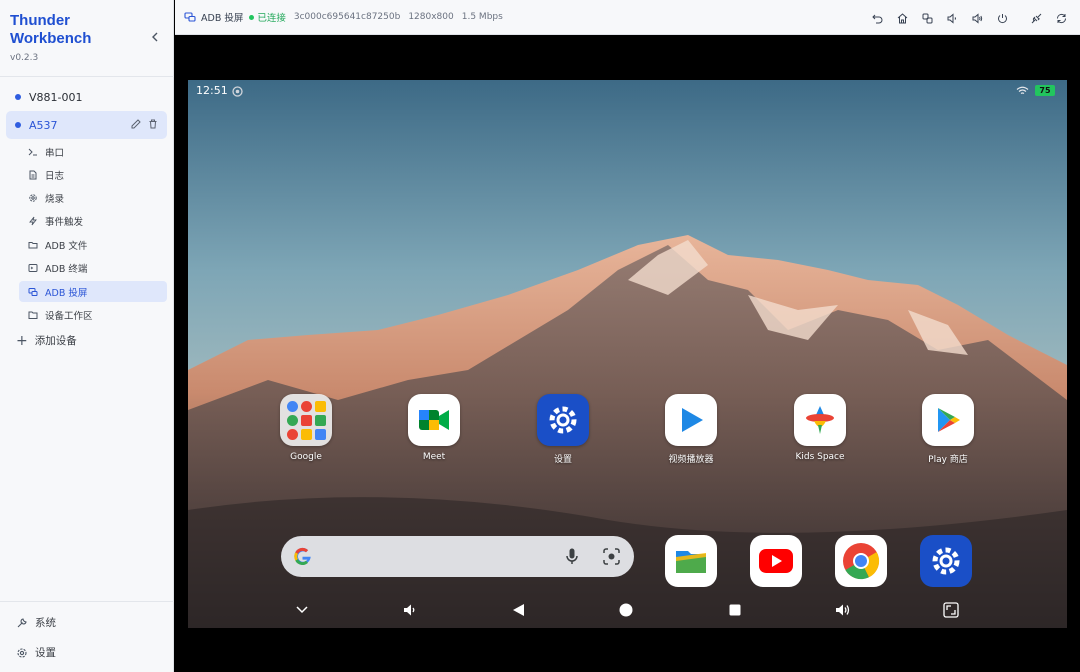 The height and width of the screenshot is (672, 1080). Describe the element at coordinates (952, 18) in the screenshot. I see `volume-down-button` at that location.